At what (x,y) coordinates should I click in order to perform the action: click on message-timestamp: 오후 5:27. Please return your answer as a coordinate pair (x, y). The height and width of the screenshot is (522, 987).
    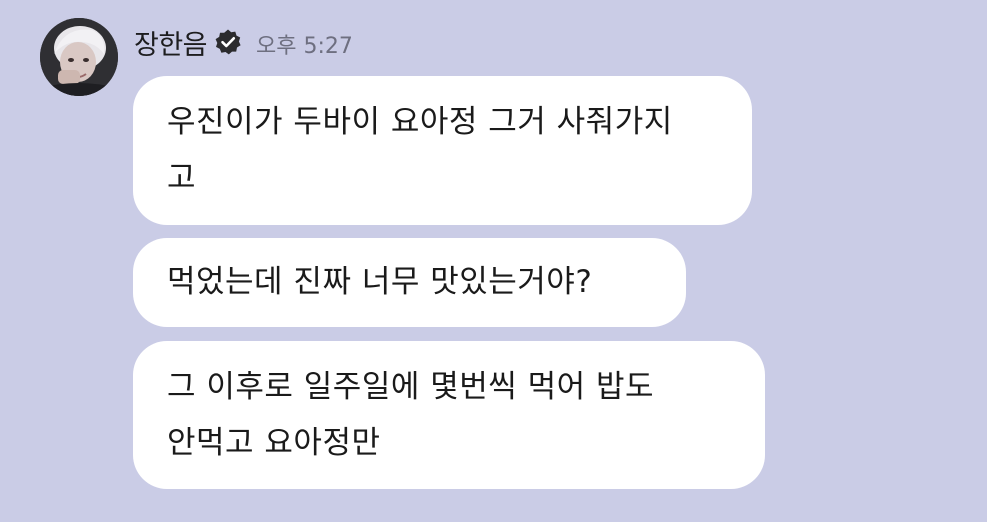
    Looking at the image, I should click on (304, 46).